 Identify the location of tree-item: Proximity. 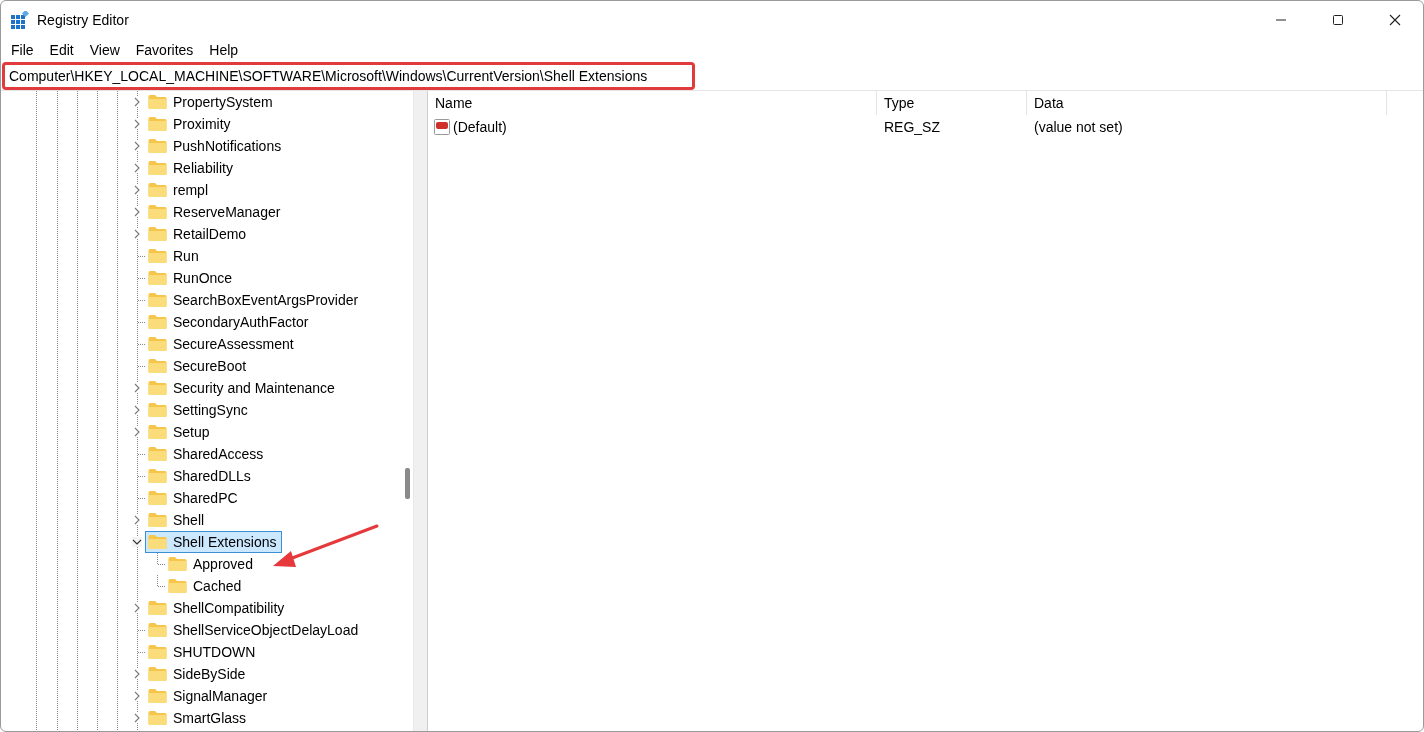
(190, 124).